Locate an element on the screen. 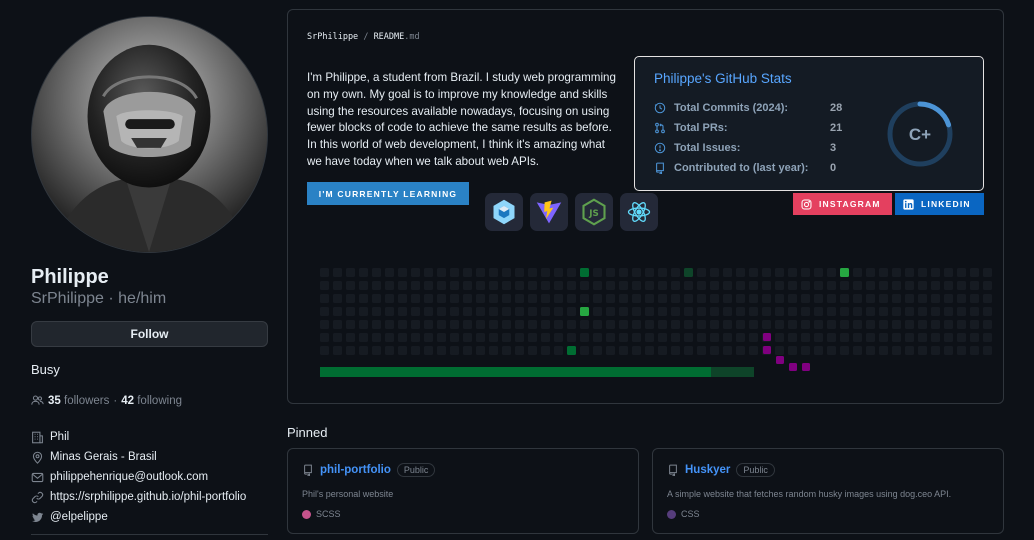 This screenshot has height=540, width=1034. repo-language: SCSS is located at coordinates (321, 514).